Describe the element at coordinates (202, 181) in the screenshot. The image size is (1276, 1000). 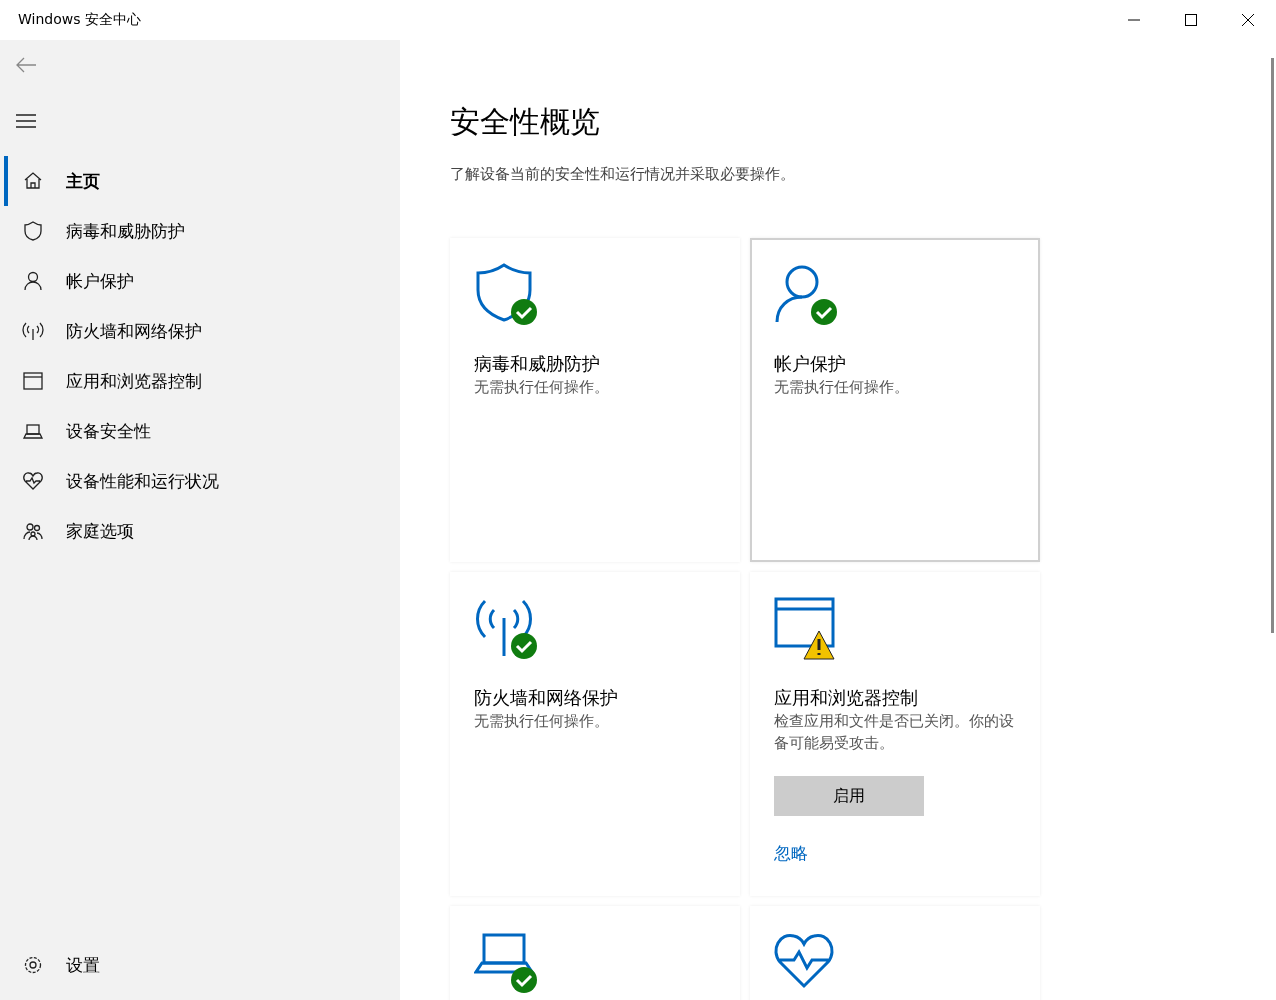
I see `nav-item: 主页` at that location.